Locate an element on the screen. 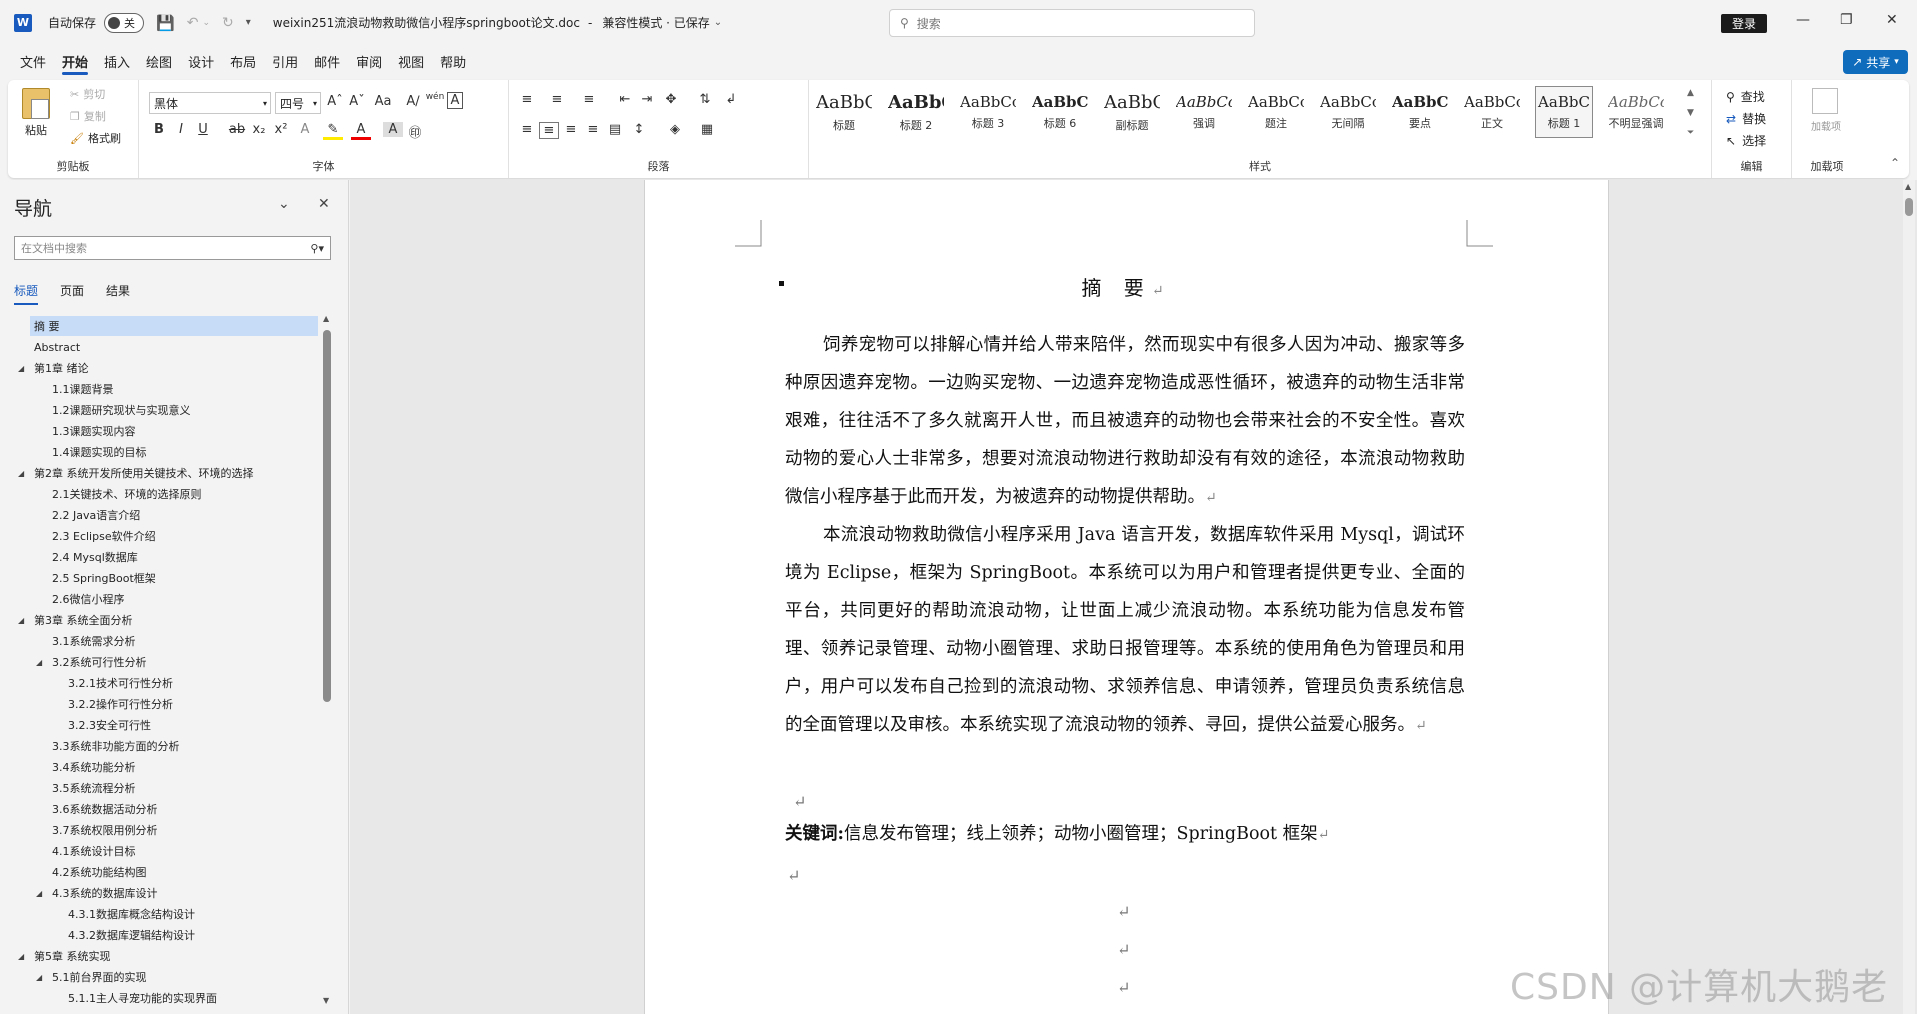 Image resolution: width=1917 pixels, height=1014 pixels. select-button: ↖ 选择 is located at coordinates (1746, 140).